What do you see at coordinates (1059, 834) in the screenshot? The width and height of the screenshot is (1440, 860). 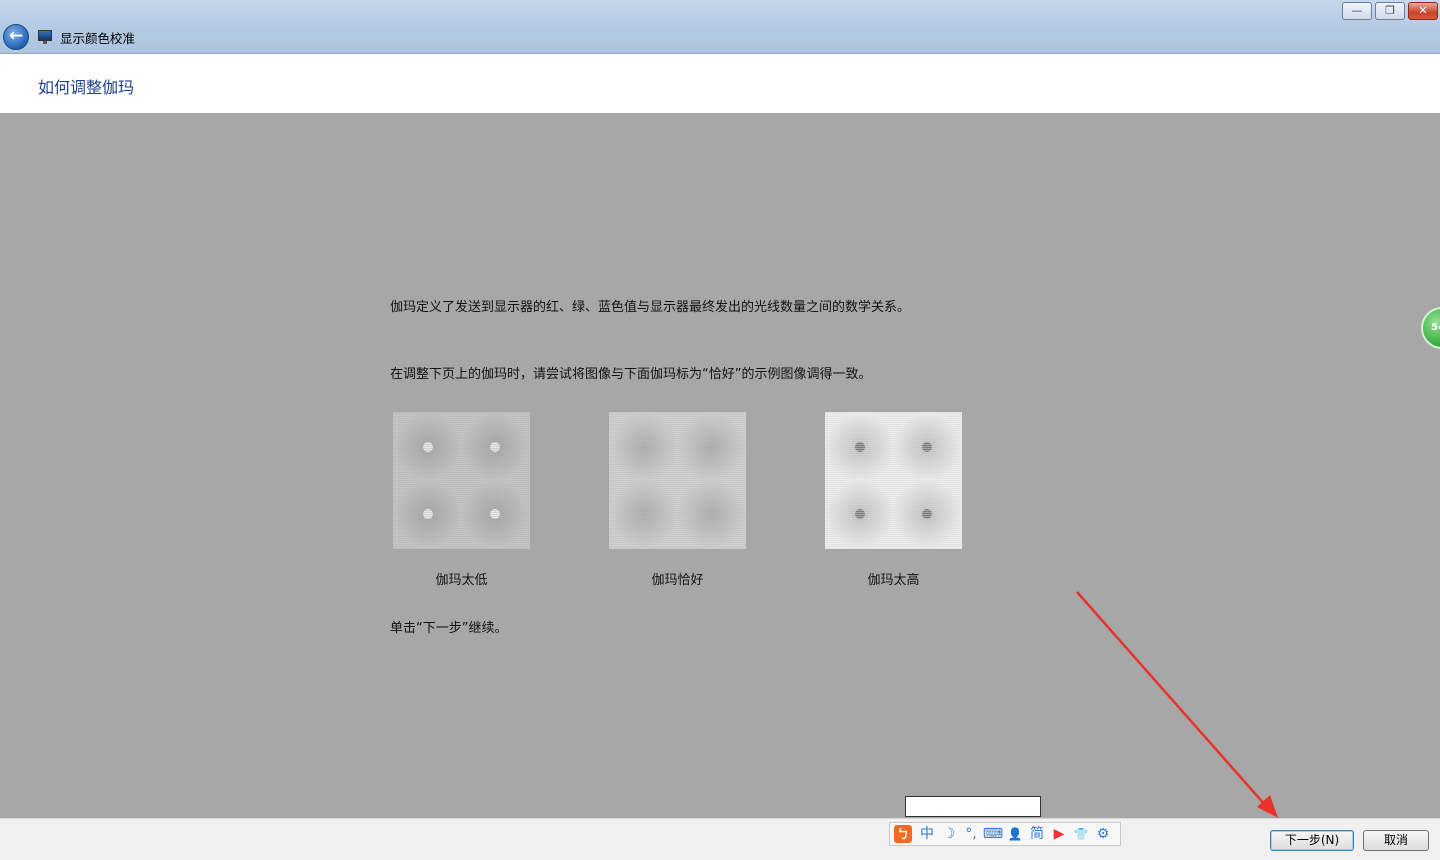 I see `video-icon: ▶` at bounding box center [1059, 834].